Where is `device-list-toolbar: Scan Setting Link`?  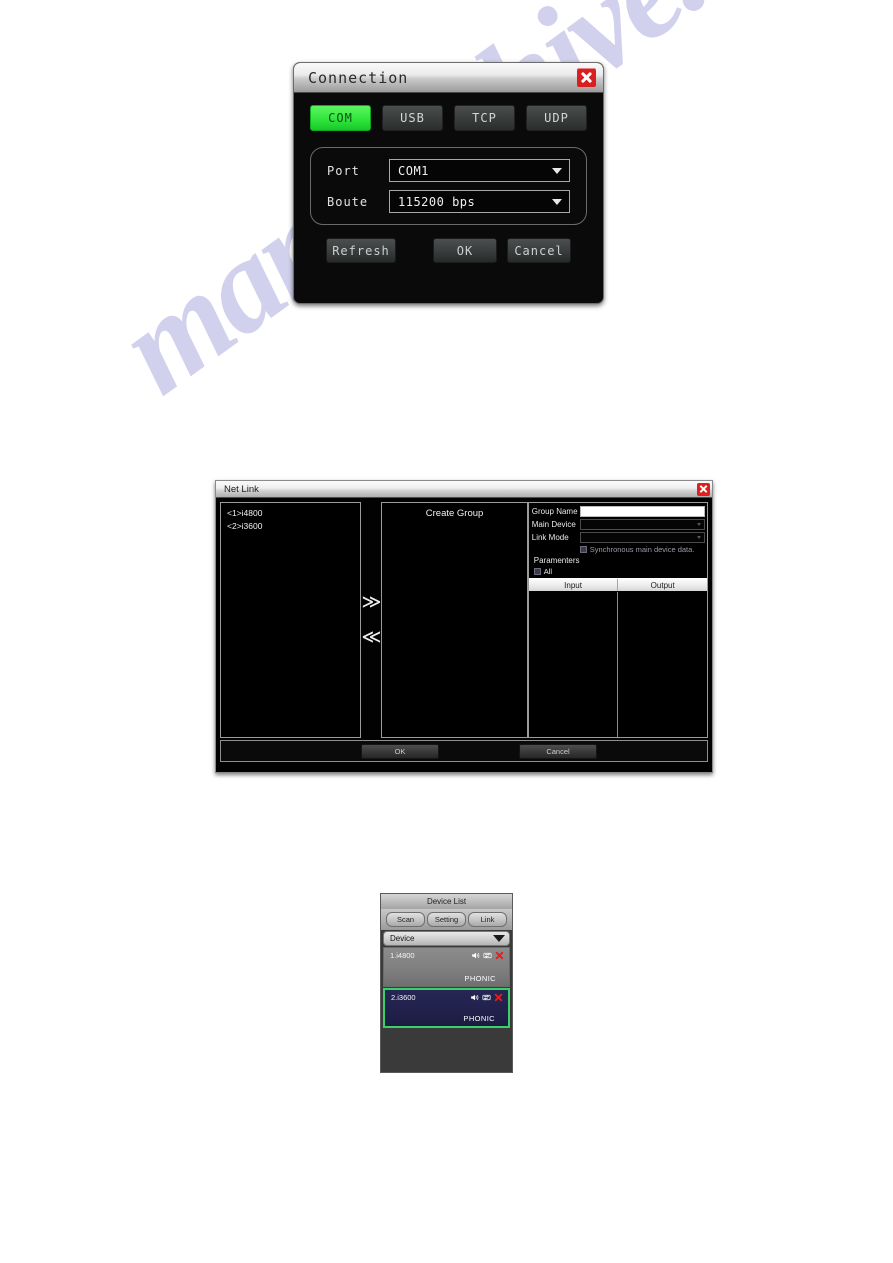
device-list-toolbar: Scan Setting Link is located at coordinates (446, 919).